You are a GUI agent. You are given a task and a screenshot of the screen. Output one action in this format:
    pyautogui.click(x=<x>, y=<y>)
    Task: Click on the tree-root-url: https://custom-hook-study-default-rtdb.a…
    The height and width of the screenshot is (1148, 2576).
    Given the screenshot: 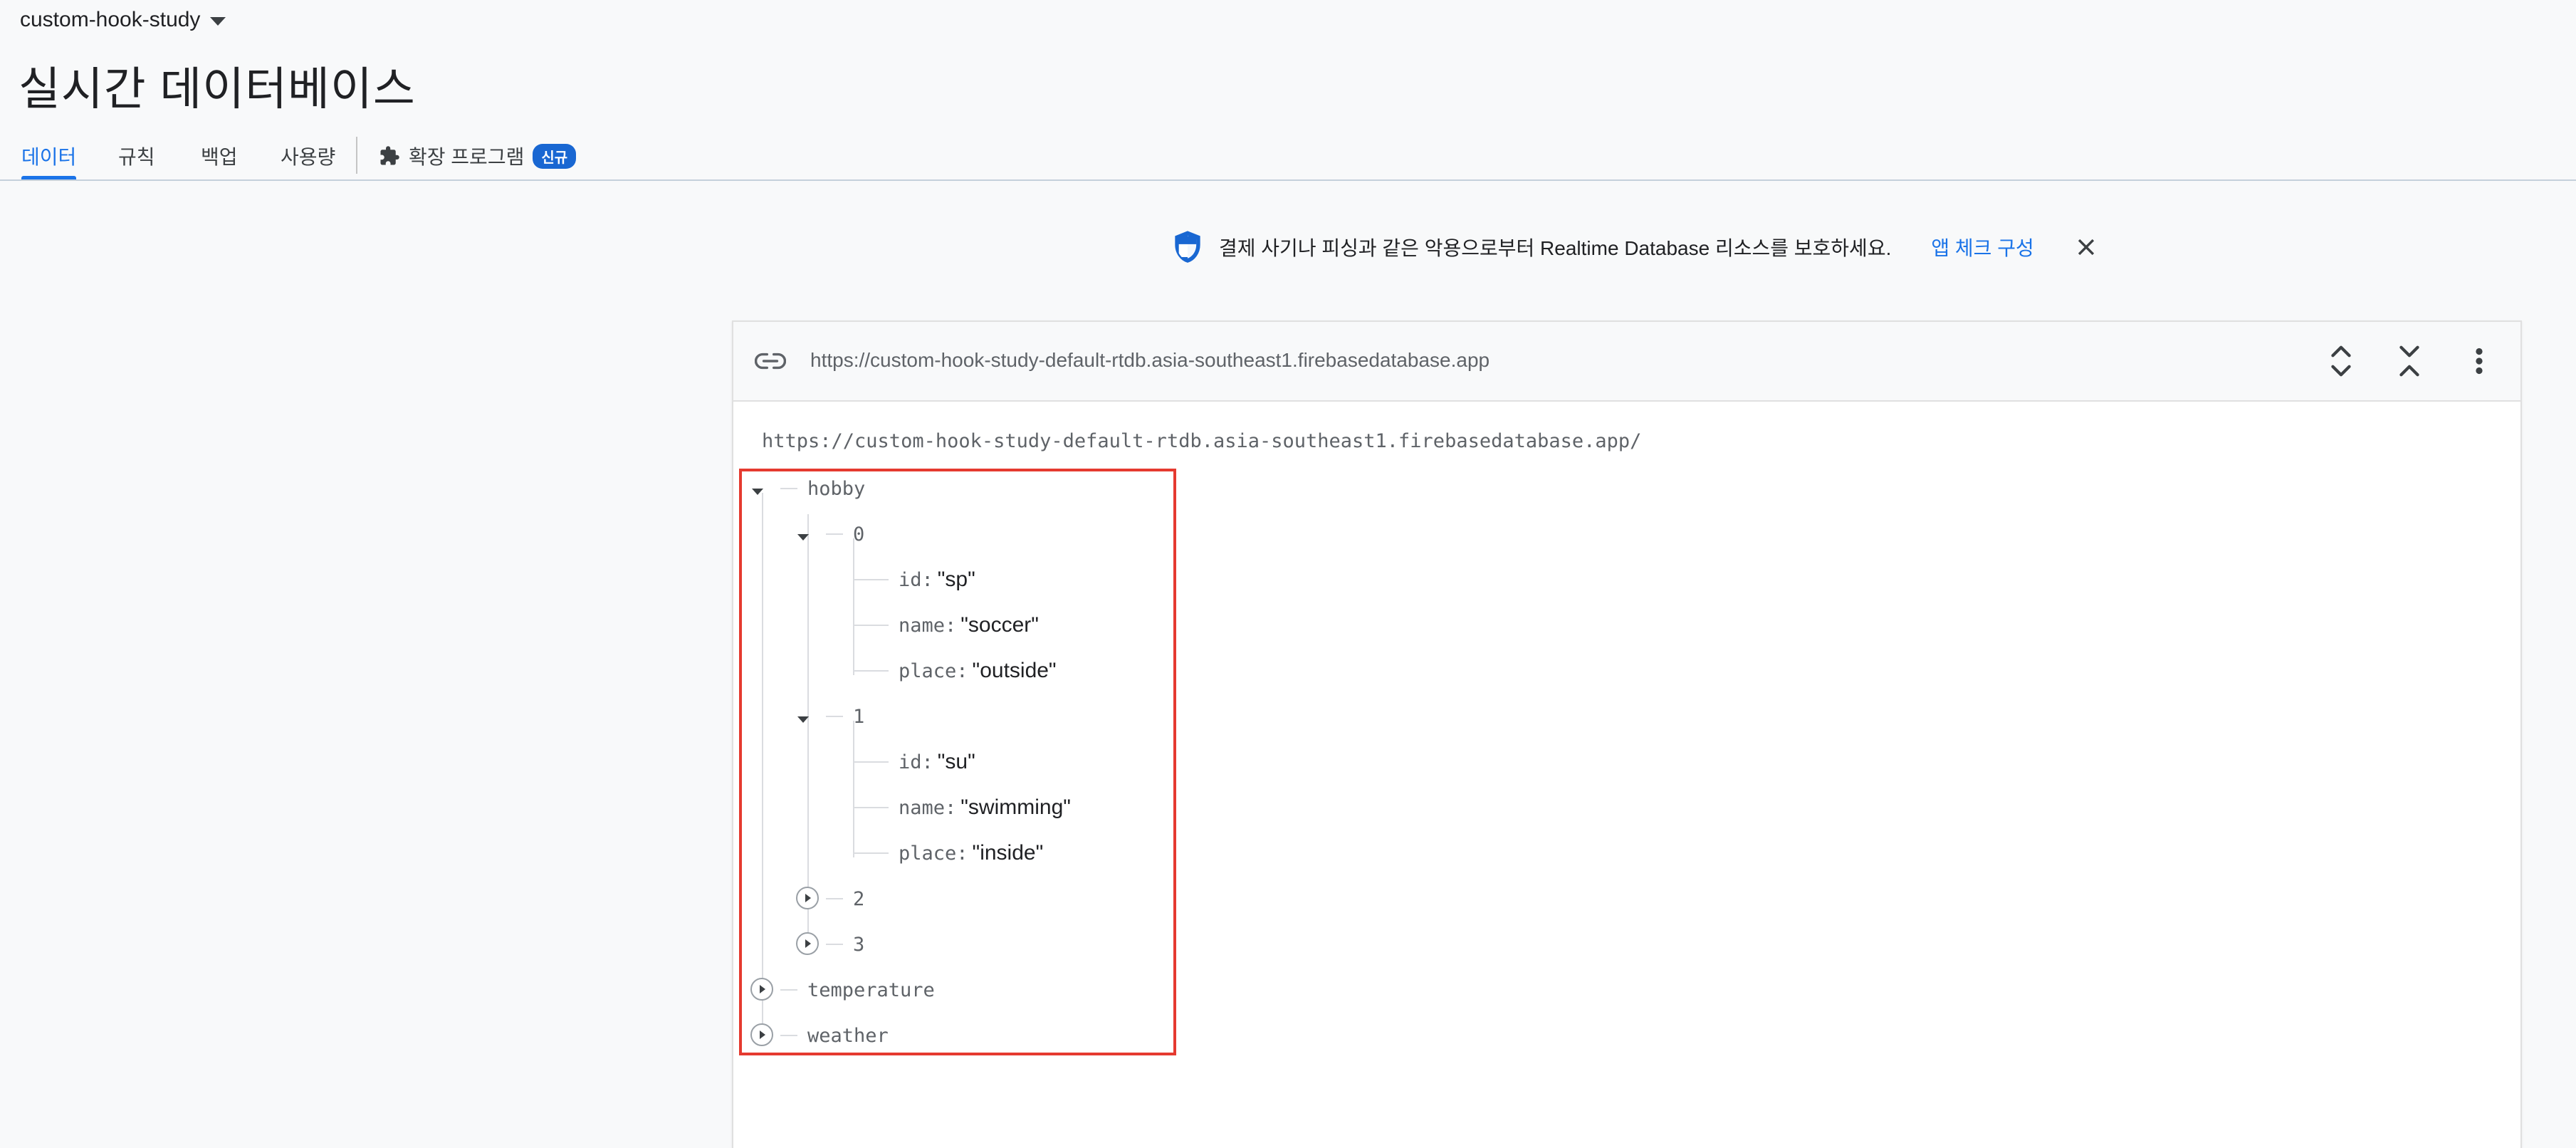 What is the action you would take?
    pyautogui.click(x=1202, y=441)
    